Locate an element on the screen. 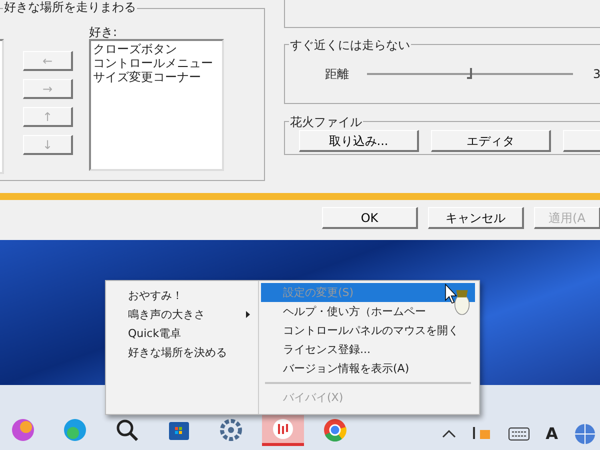 This screenshot has height=450, width=600. dialog-button: キャンセル is located at coordinates (476, 218).